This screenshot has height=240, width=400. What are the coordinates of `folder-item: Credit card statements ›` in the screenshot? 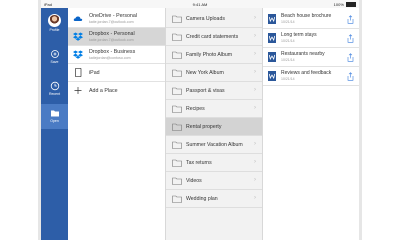 It's located at (214, 37).